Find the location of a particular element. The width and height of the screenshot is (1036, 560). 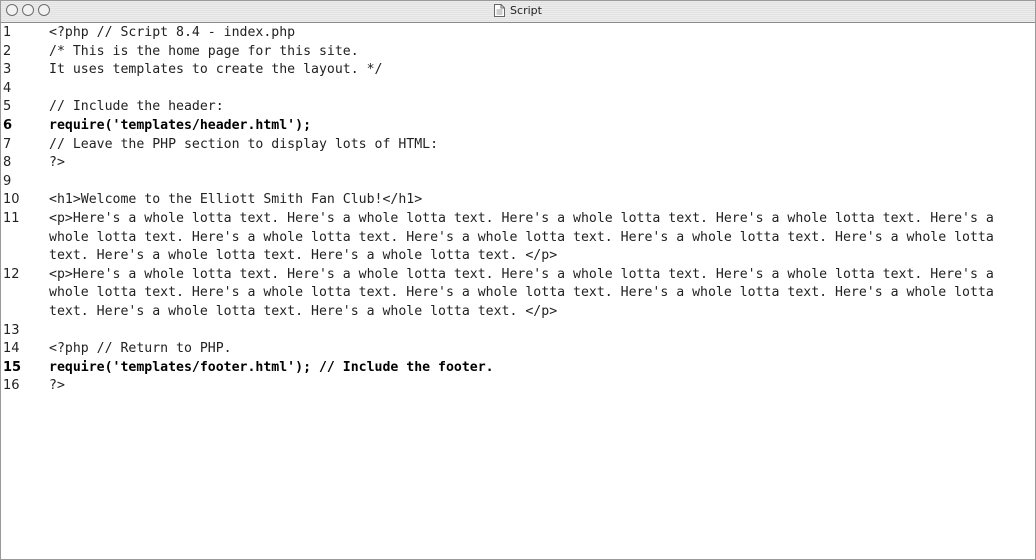

code-line: 4 is located at coordinates (518, 89).